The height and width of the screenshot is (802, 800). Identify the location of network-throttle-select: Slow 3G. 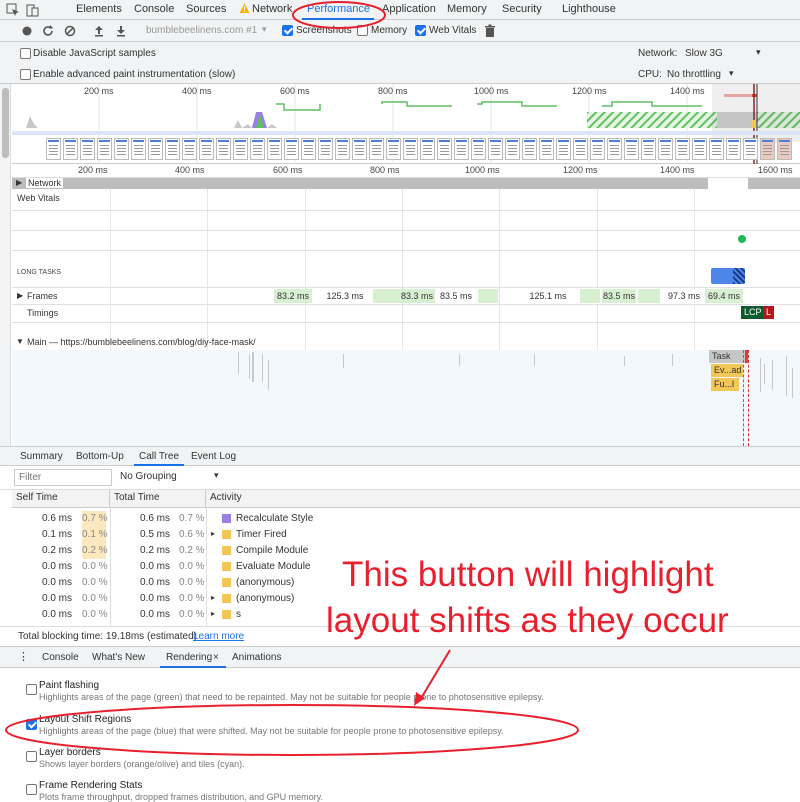
(704, 53).